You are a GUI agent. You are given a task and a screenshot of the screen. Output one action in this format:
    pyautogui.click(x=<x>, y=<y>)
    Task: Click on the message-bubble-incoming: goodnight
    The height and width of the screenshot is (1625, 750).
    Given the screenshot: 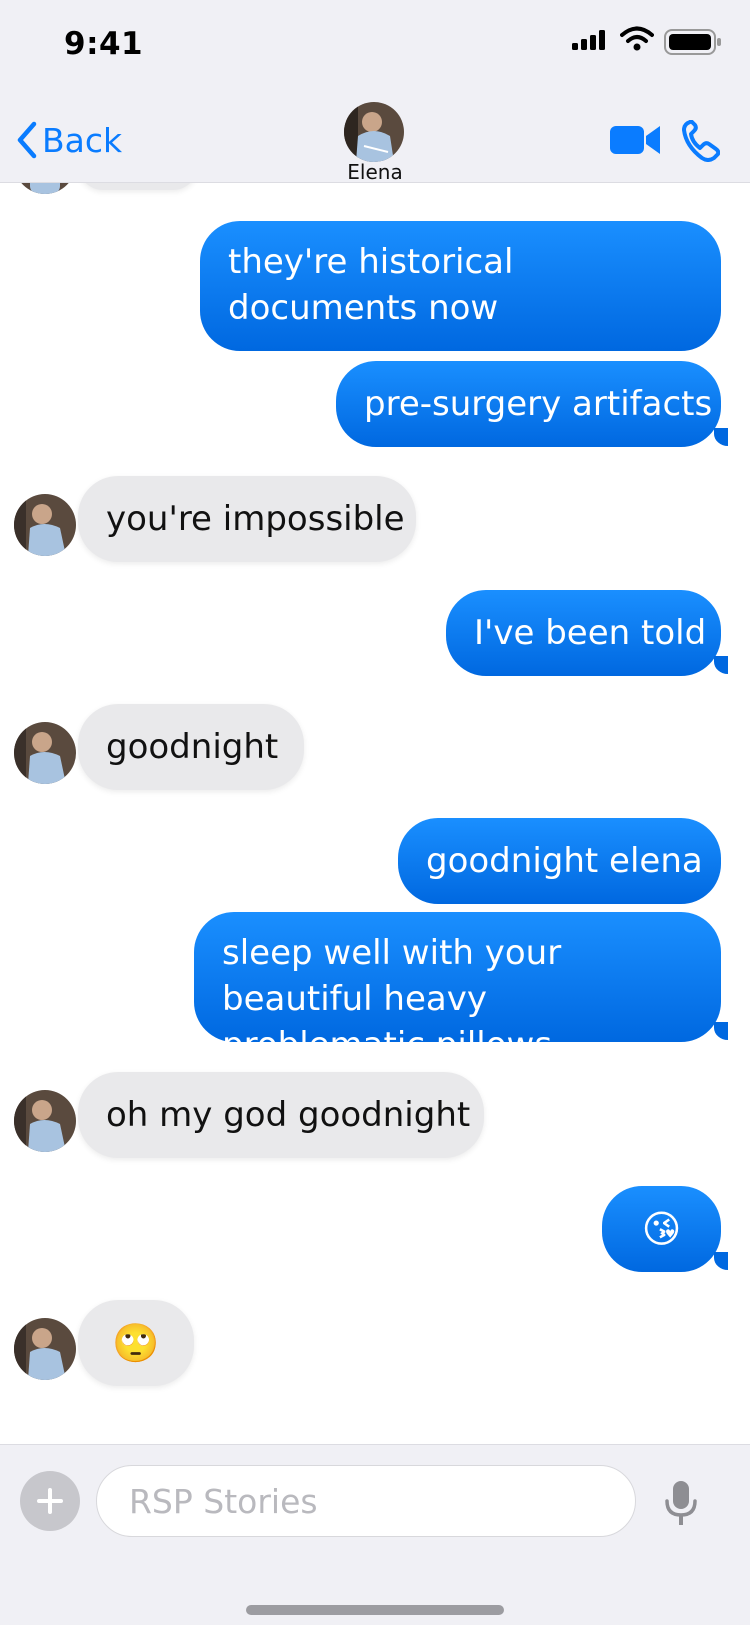 What is the action you would take?
    pyautogui.click(x=191, y=747)
    